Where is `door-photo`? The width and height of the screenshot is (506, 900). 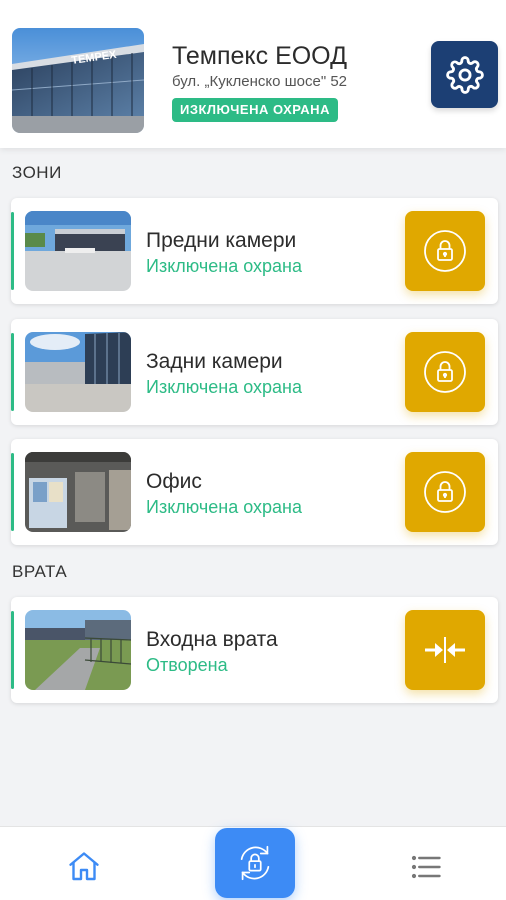
door-photo is located at coordinates (78, 650).